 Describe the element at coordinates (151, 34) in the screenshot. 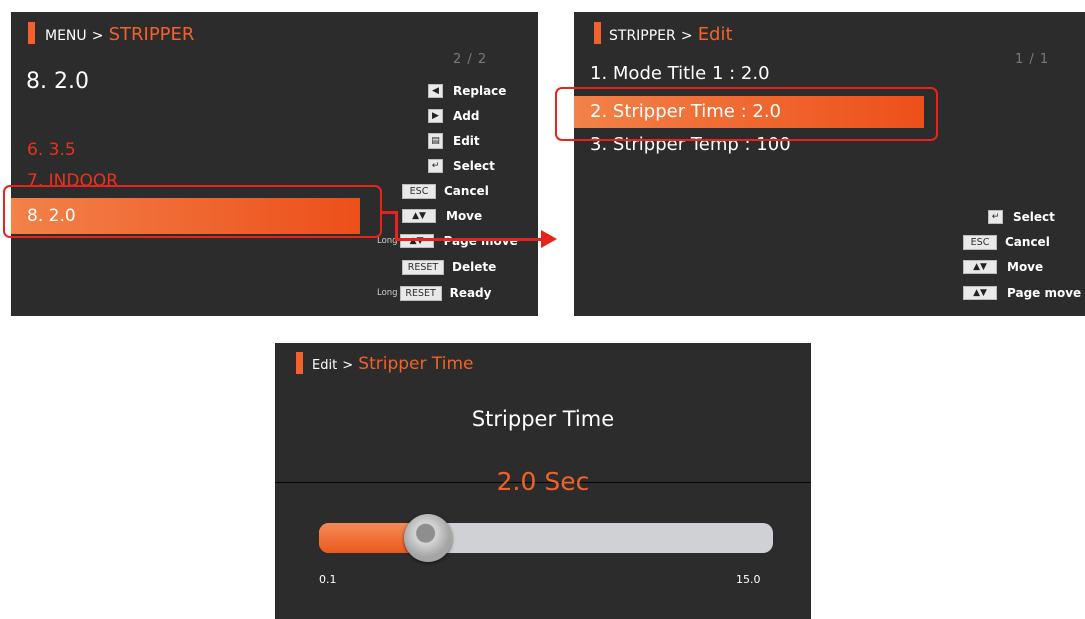

I see `breadcrumb-current: STRIPPER` at that location.